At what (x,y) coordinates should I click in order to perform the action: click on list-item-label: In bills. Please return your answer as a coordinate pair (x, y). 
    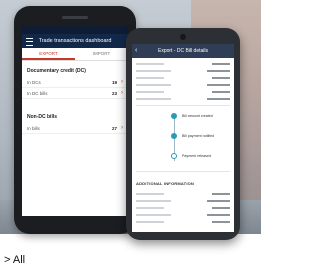
    Looking at the image, I should click on (33, 128).